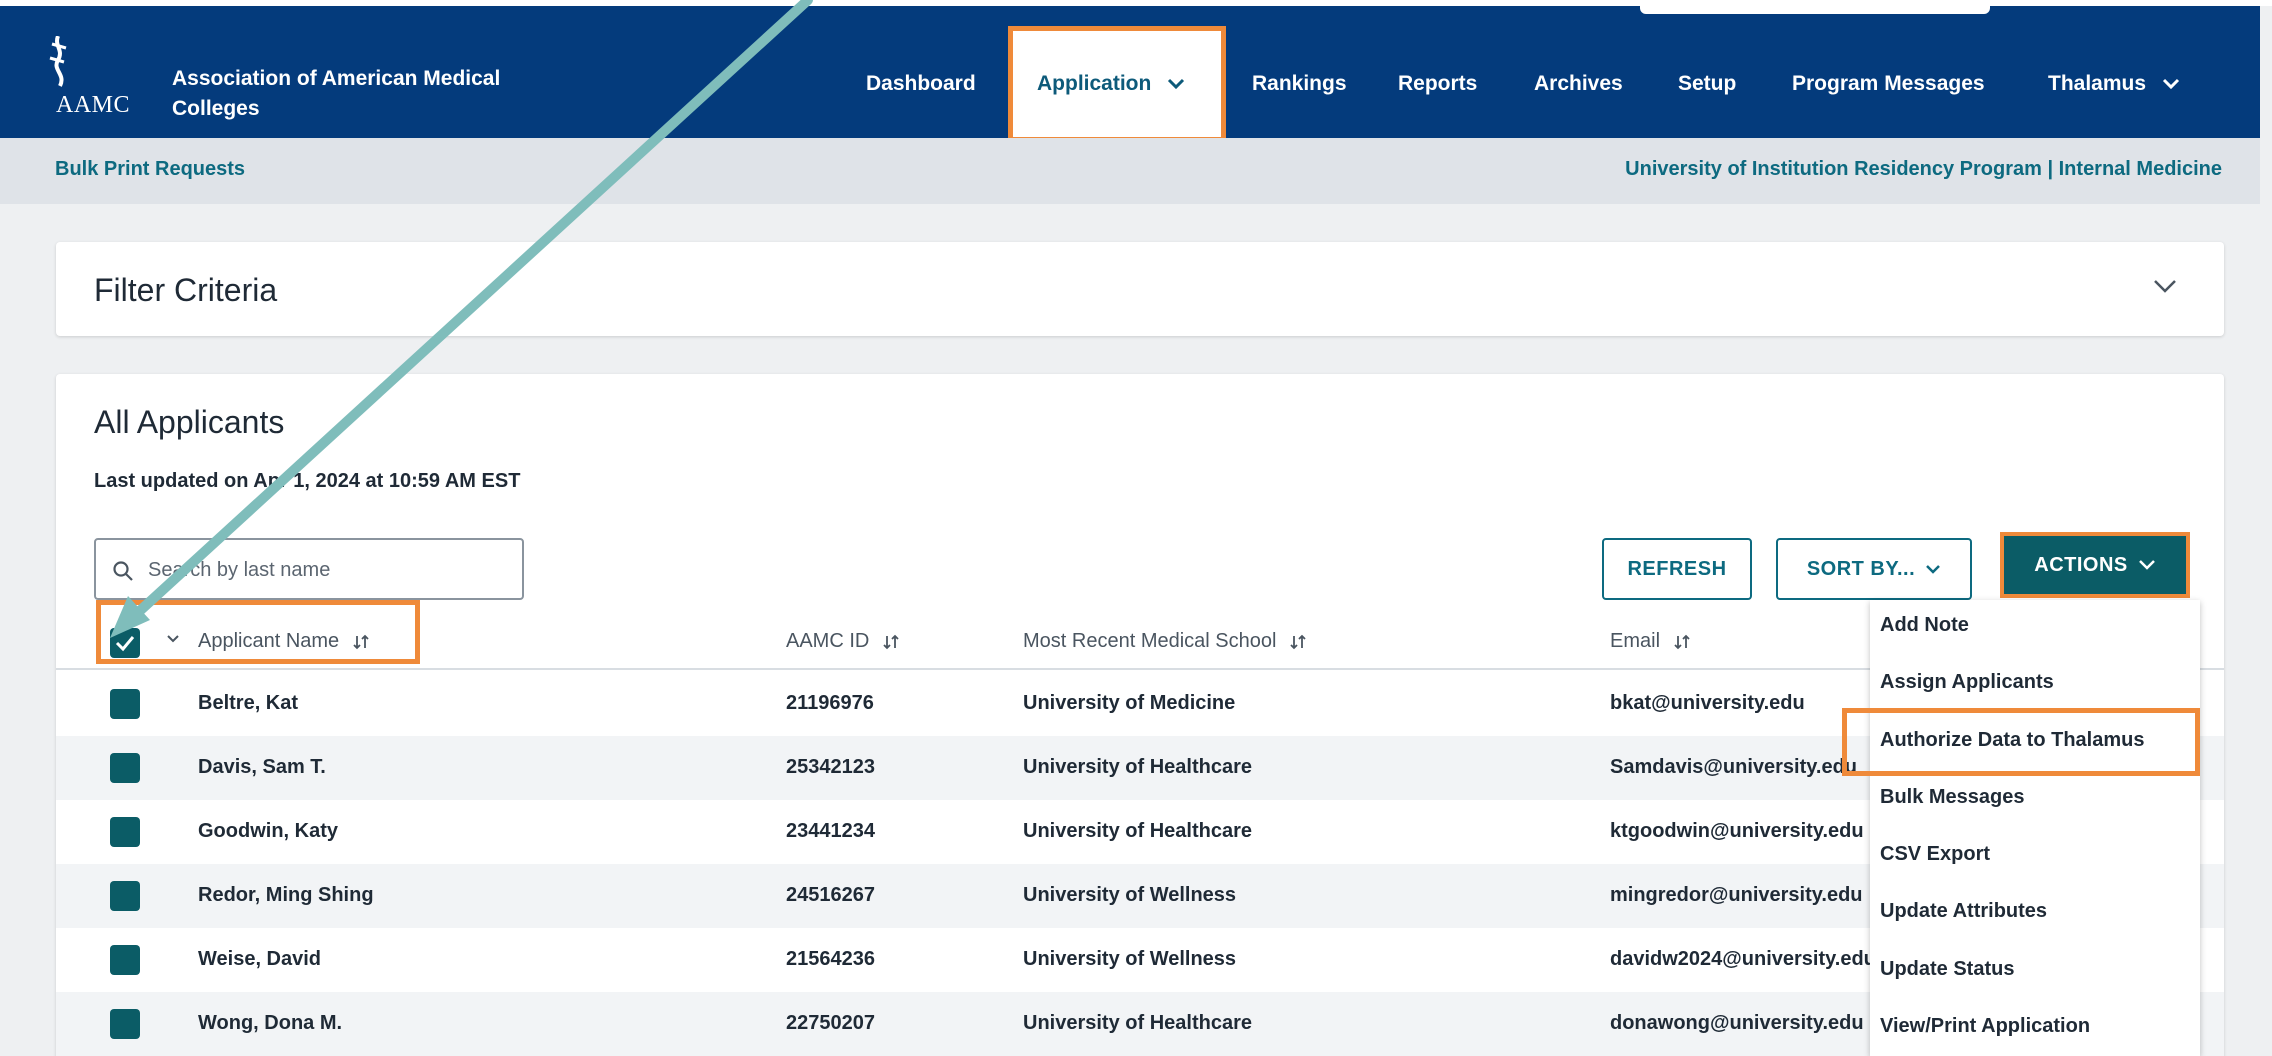 This screenshot has width=2272, height=1056. What do you see at coordinates (258, 632) in the screenshot?
I see `select-all-highlight` at bounding box center [258, 632].